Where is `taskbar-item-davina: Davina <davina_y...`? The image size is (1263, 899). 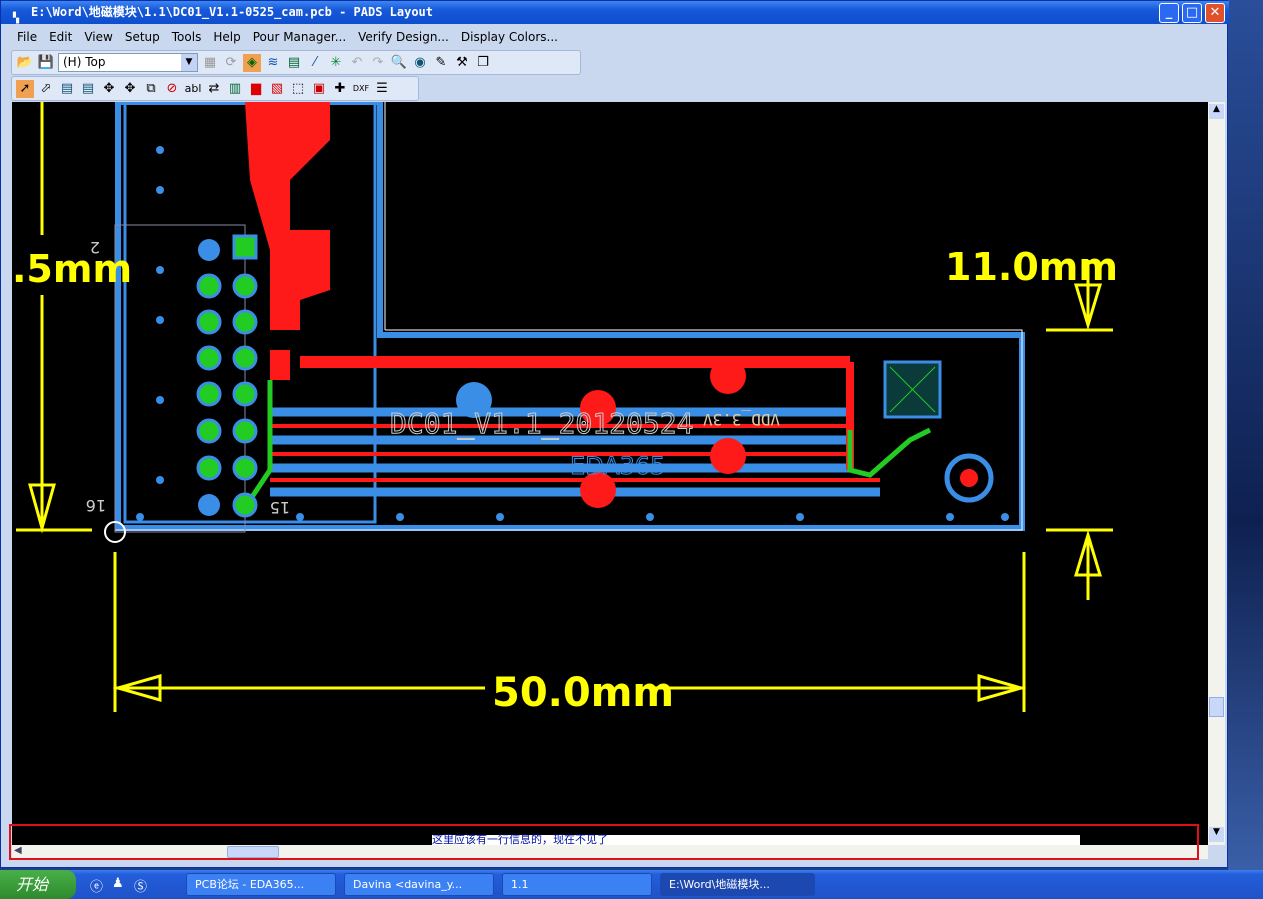
taskbar-item-davina: Davina <davina_y... is located at coordinates (419, 884).